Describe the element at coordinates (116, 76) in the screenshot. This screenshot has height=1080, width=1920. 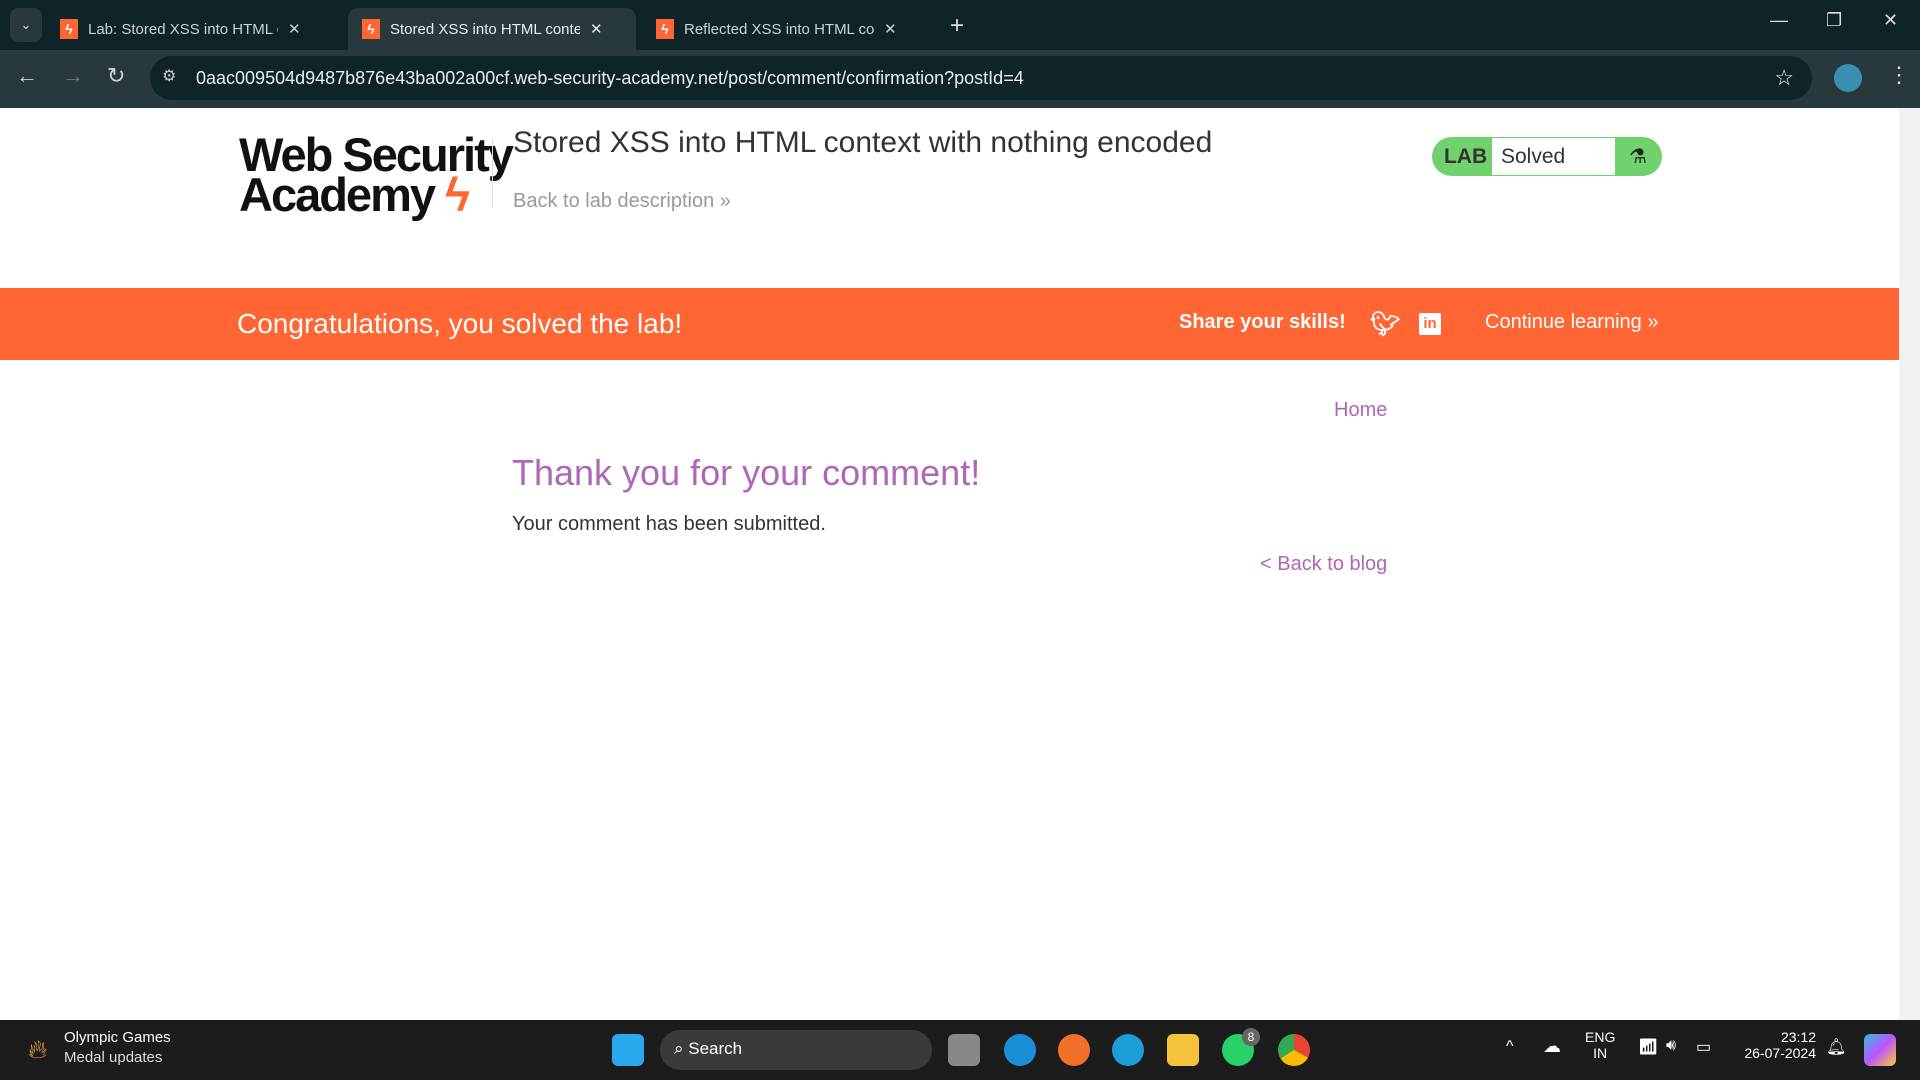
I see `reload-icon: ↻` at that location.